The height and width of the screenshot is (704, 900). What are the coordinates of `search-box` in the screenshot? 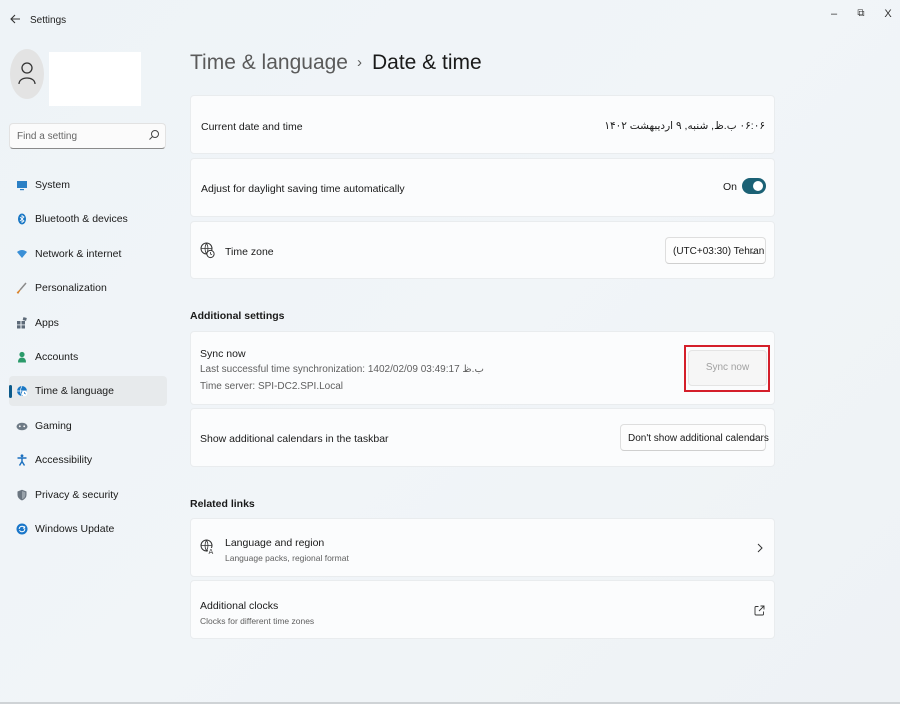 It's located at (87, 136).